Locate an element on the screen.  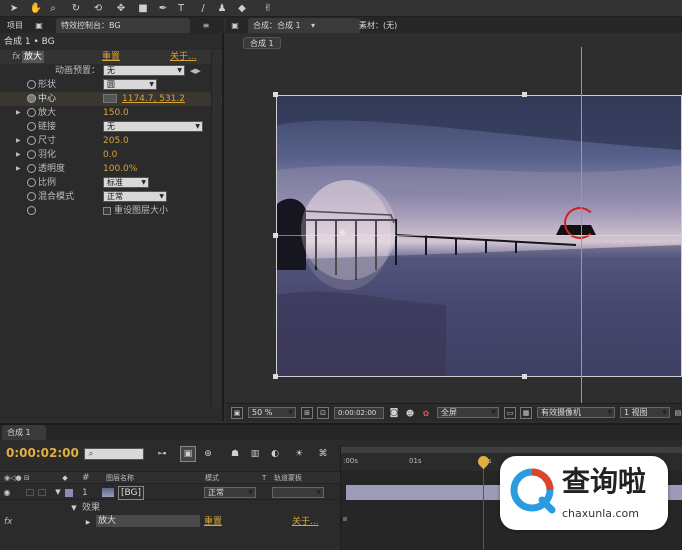
type-tool-icon: T is located at coordinates (181, 8).